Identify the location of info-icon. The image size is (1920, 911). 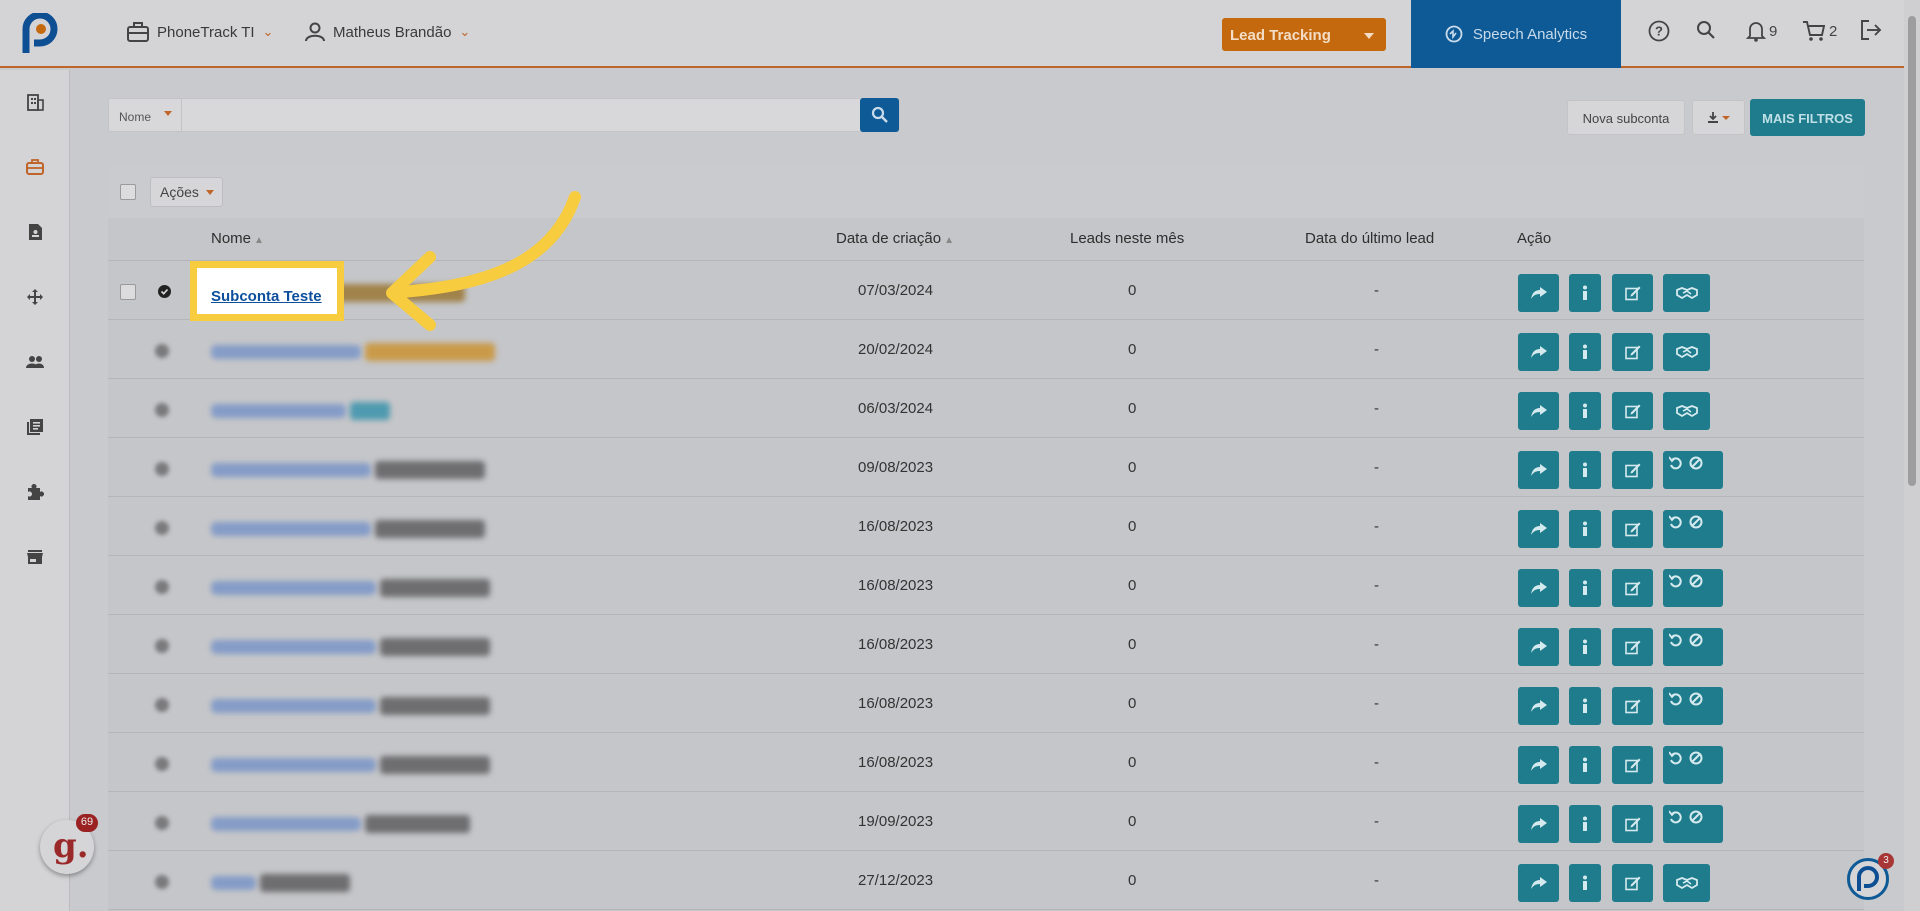
(1585, 587).